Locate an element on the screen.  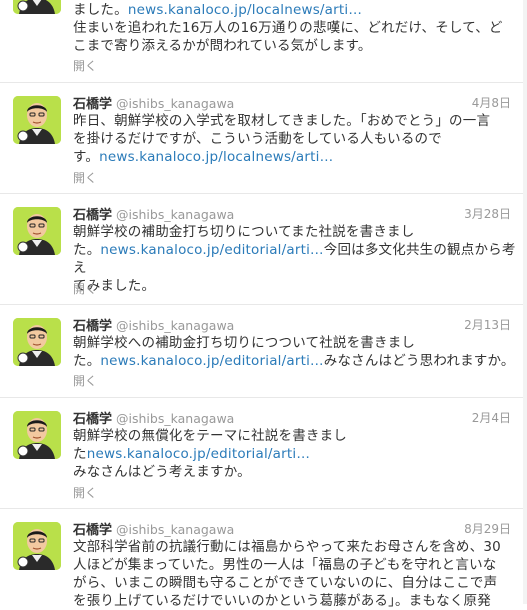
text-segment: 文部科学省前の抗議行動には福島からやって来たお母さんを含め、30 is located at coordinates (287, 547).